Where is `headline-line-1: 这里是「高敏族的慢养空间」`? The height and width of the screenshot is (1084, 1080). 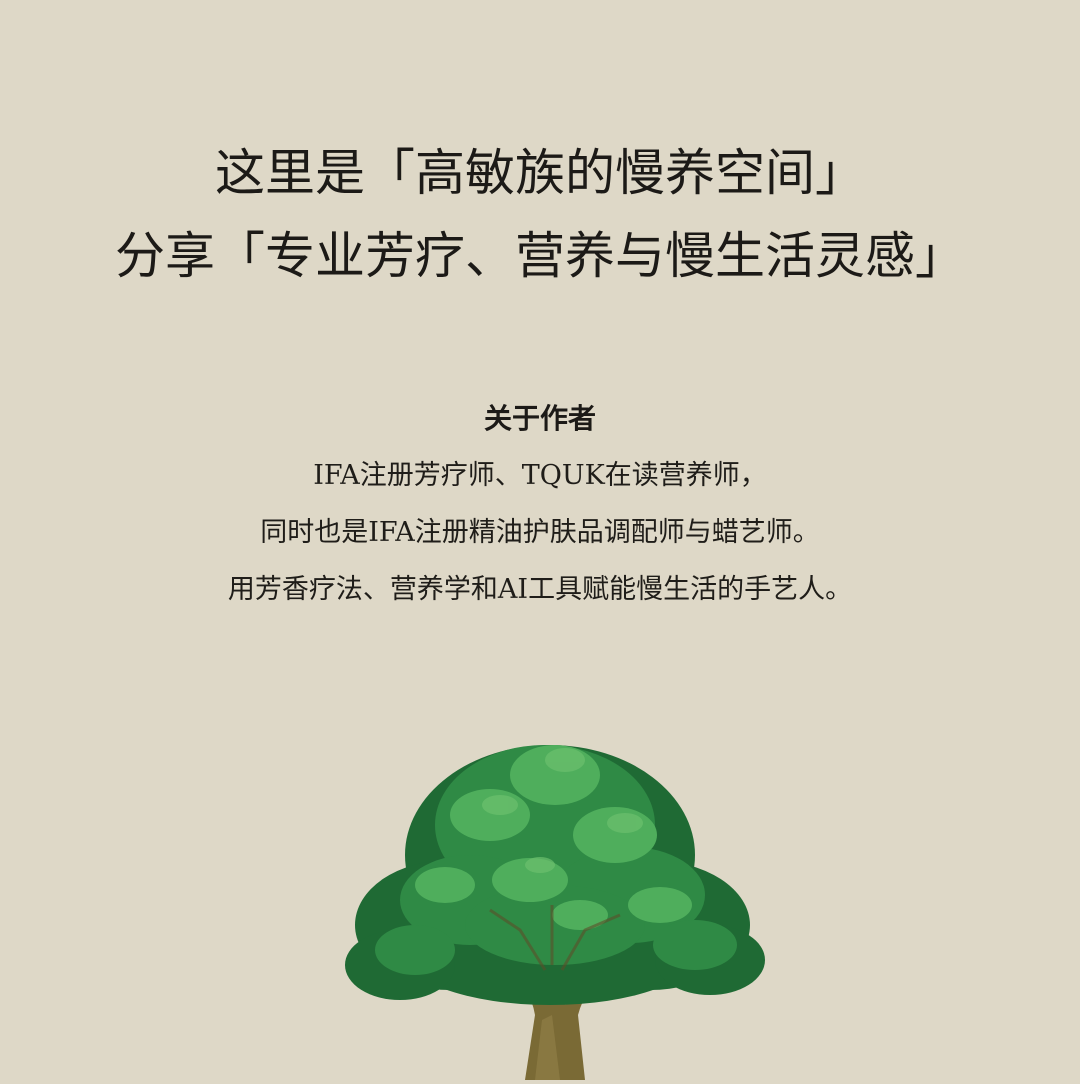
headline-line-1: 这里是「高敏族的慢养空间」 is located at coordinates (540, 173).